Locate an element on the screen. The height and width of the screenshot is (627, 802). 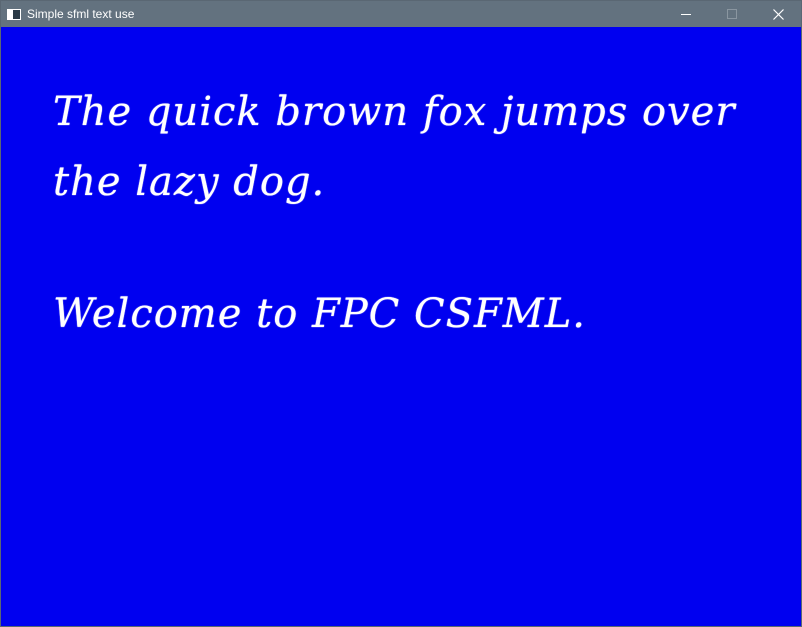
text-line-2: the lazy dog. is located at coordinates (189, 182).